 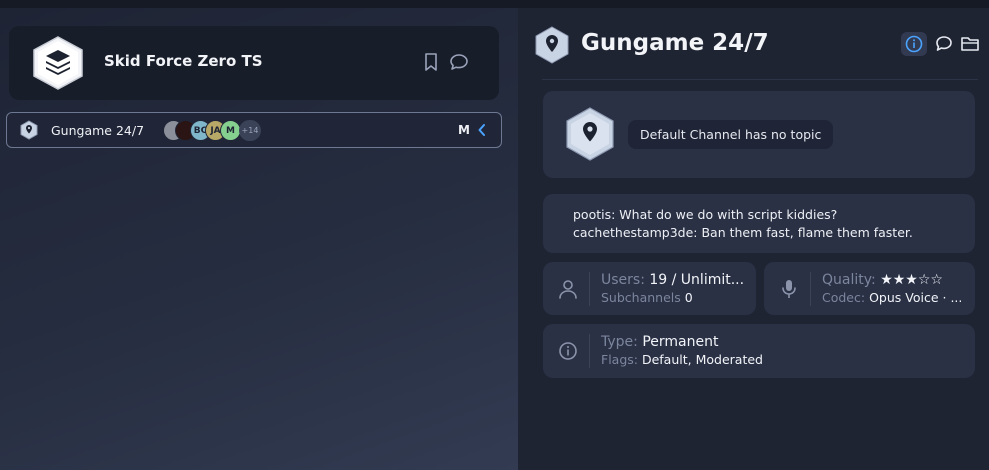 I want to click on quality-label: Quality:, so click(x=849, y=280).